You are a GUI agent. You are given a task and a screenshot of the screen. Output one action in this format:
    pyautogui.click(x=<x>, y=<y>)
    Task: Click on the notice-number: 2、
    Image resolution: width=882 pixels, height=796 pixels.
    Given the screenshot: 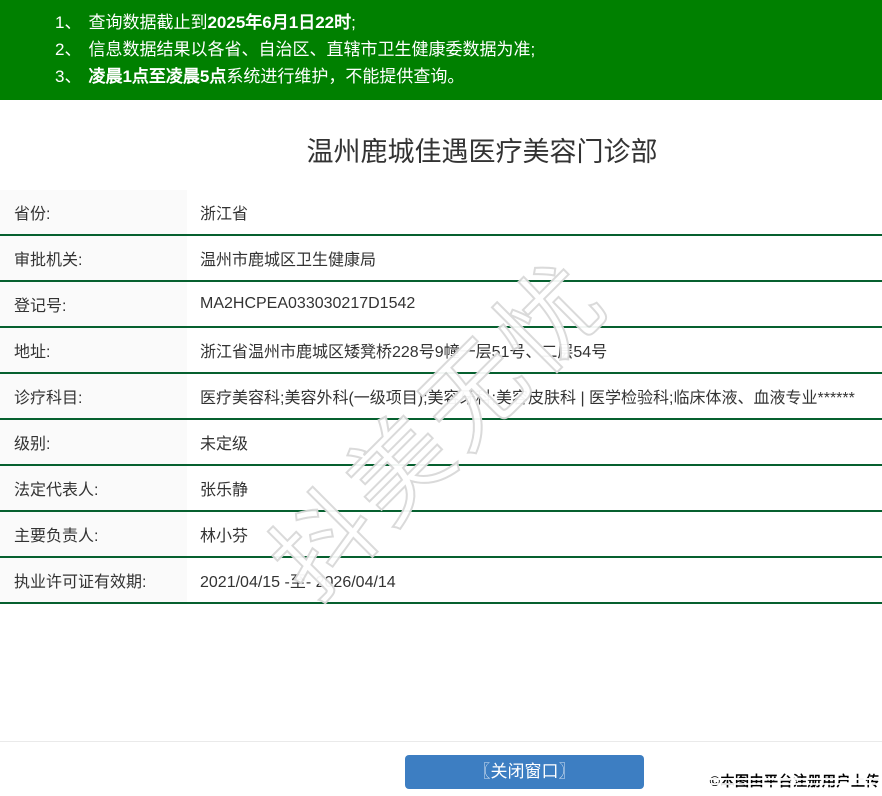 What is the action you would take?
    pyautogui.click(x=68, y=49)
    